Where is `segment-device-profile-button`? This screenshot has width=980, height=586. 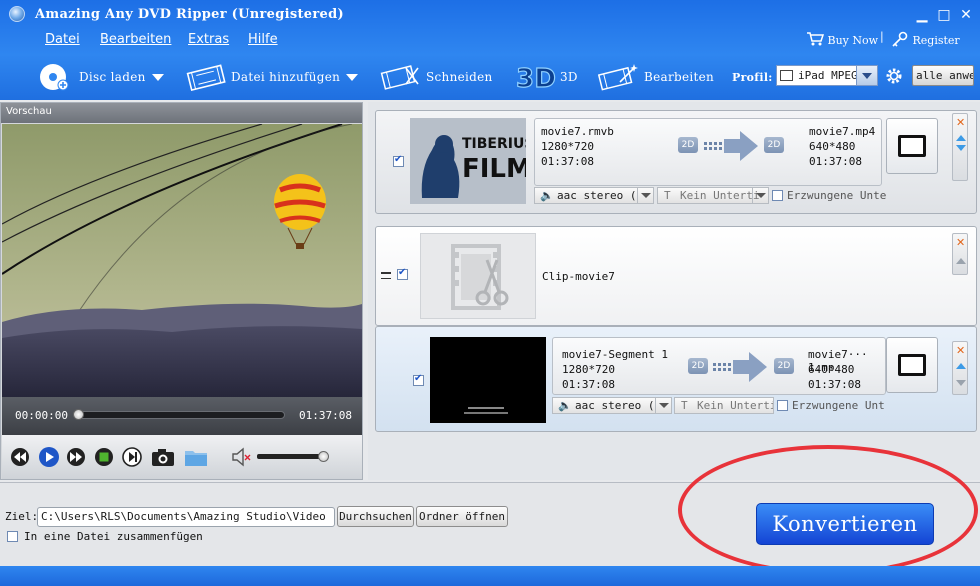
segment-device-profile-button is located at coordinates (912, 365).